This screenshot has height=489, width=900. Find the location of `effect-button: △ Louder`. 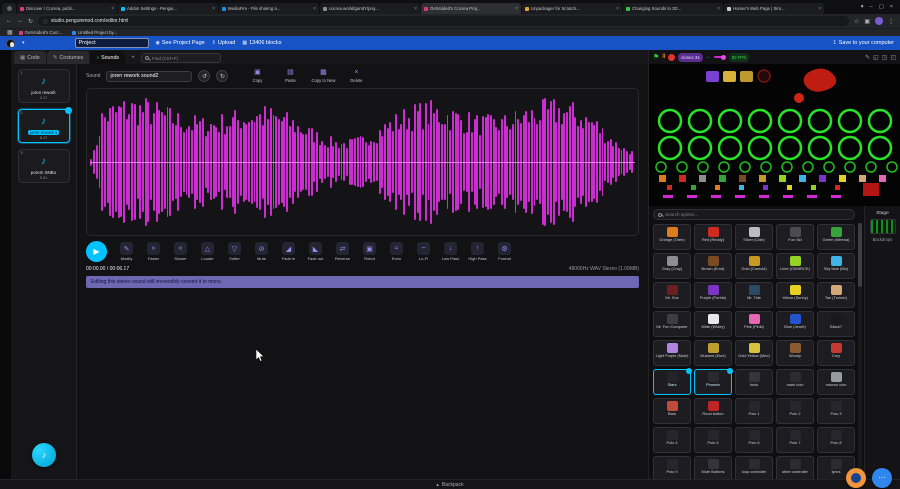

effect-button: △ Louder is located at coordinates (207, 251).